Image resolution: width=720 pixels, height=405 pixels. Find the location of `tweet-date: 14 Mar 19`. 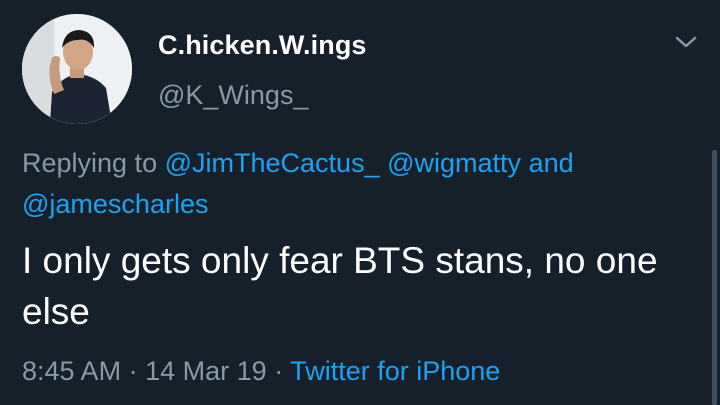

tweet-date: 14 Mar 19 is located at coordinates (206, 371).